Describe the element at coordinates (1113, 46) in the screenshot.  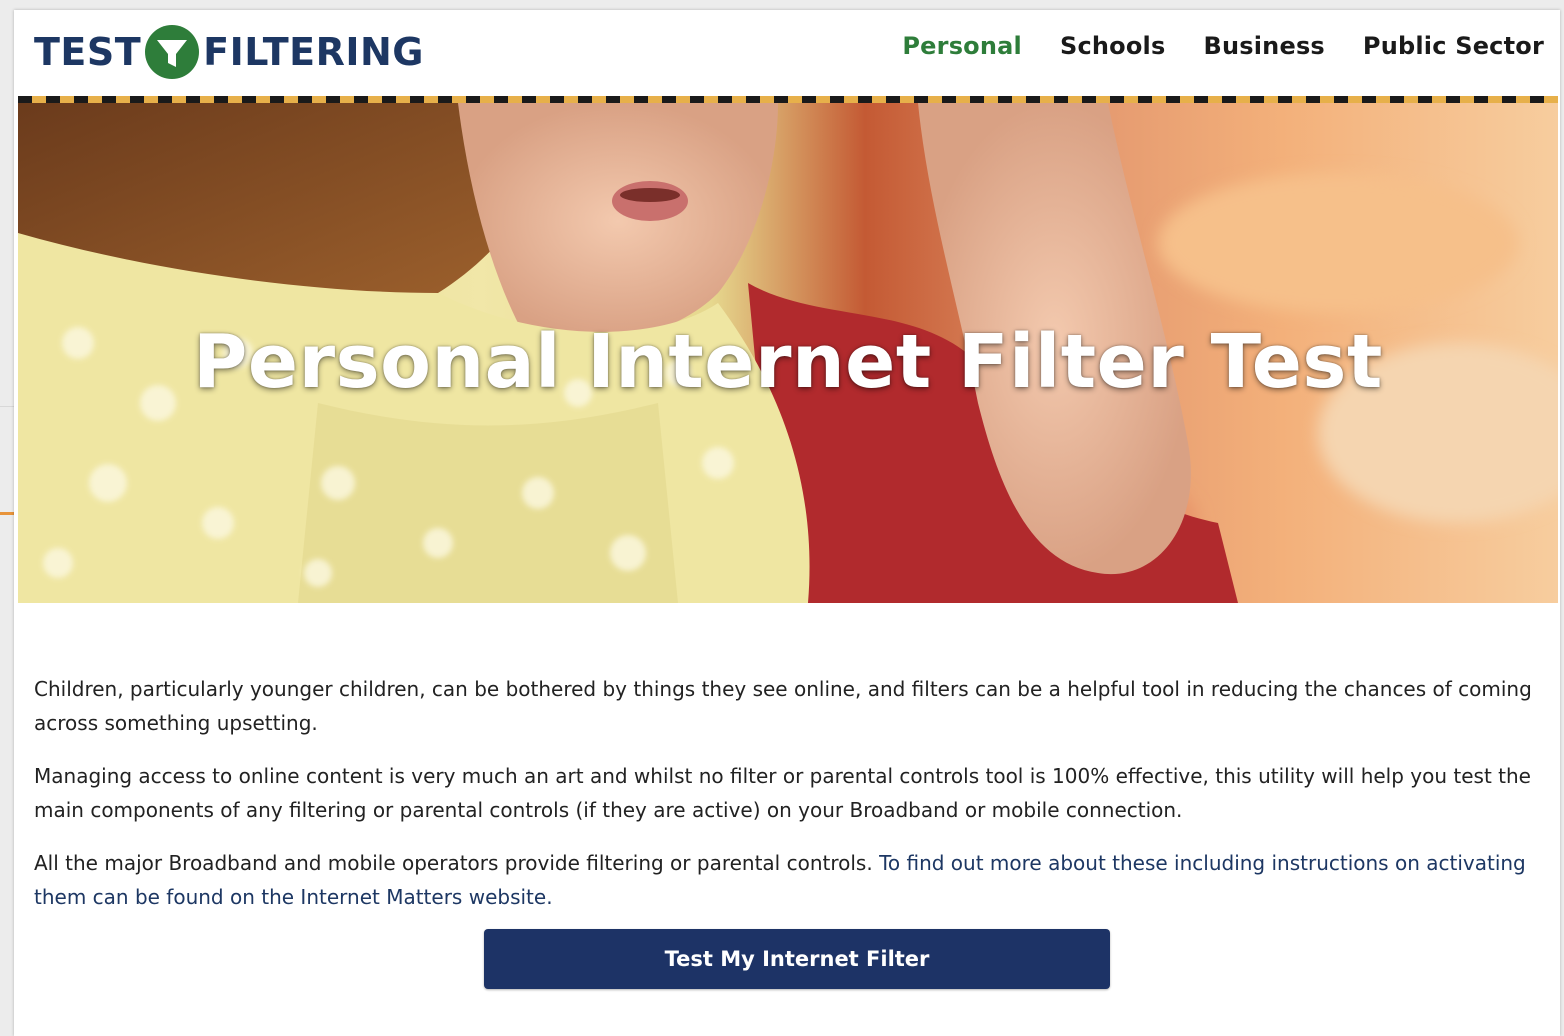
I see `nav-item-schools: Schools` at that location.